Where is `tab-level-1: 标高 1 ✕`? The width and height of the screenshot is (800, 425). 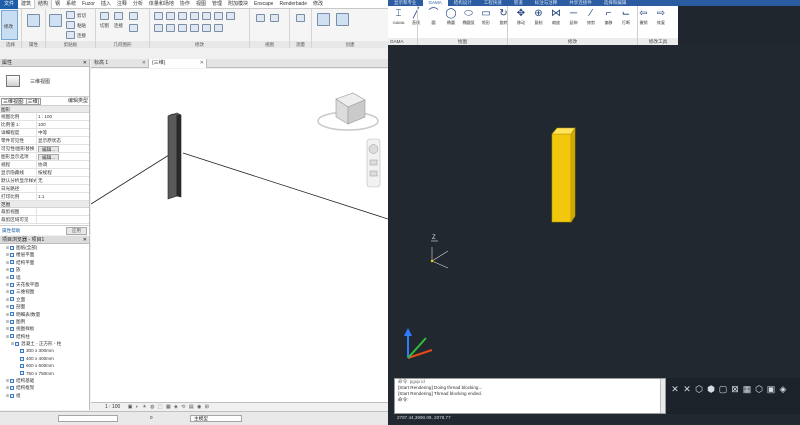 tab-level-1: 标高 1 ✕ is located at coordinates (120, 63).